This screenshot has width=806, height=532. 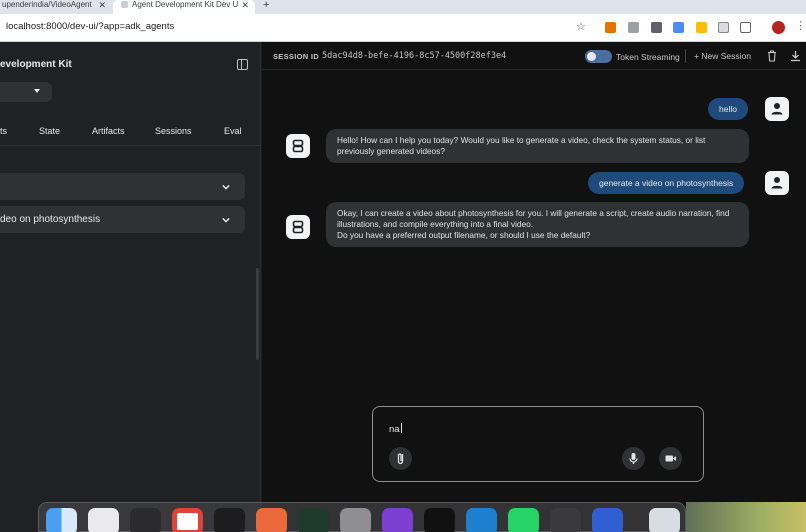 What do you see at coordinates (481, 520) in the screenshot?
I see `vscode-icon` at bounding box center [481, 520].